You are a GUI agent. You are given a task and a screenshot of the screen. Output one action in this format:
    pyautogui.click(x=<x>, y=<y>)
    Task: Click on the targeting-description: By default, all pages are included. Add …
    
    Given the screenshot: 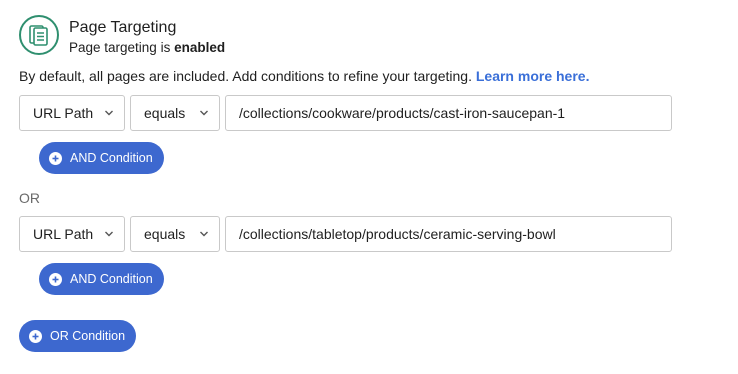 What is the action you would take?
    pyautogui.click(x=304, y=76)
    